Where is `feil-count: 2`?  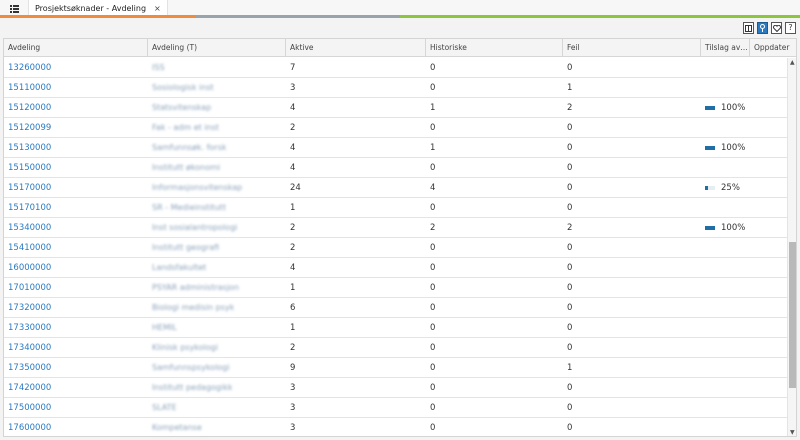
feil-count: 2 is located at coordinates (570, 108).